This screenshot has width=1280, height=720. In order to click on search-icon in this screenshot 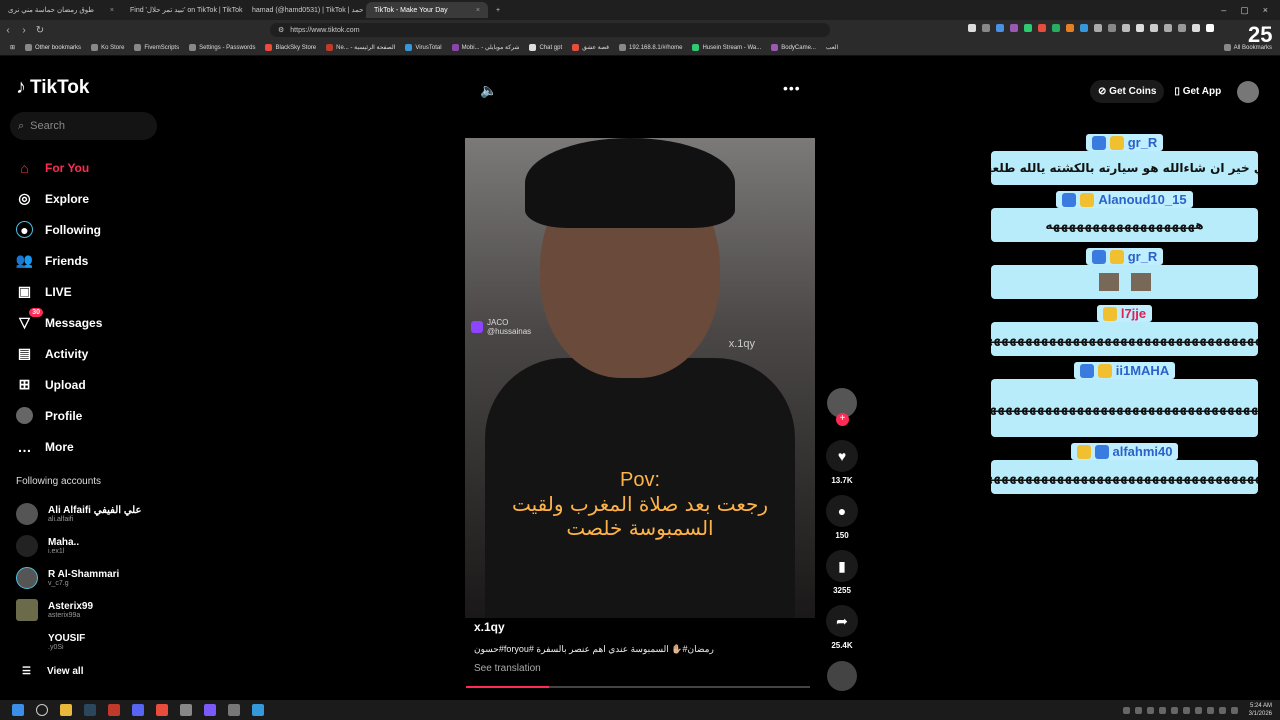, I will do `click(42, 710)`.